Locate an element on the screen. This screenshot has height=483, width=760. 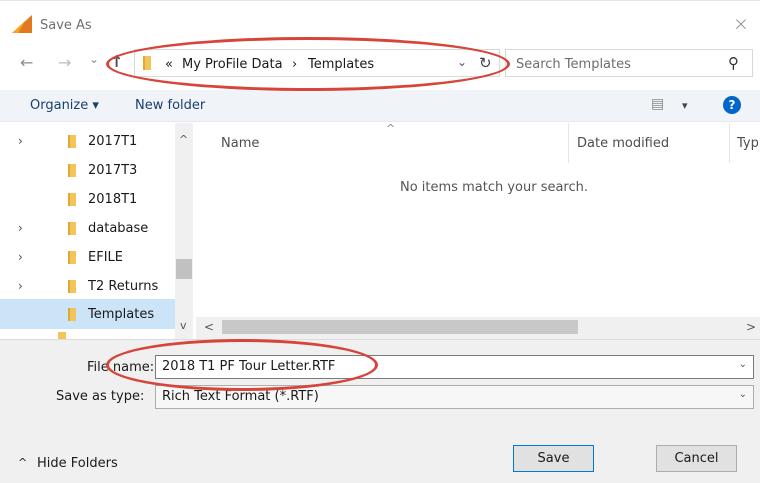
forward-arrow-icon: → is located at coordinates (64, 62).